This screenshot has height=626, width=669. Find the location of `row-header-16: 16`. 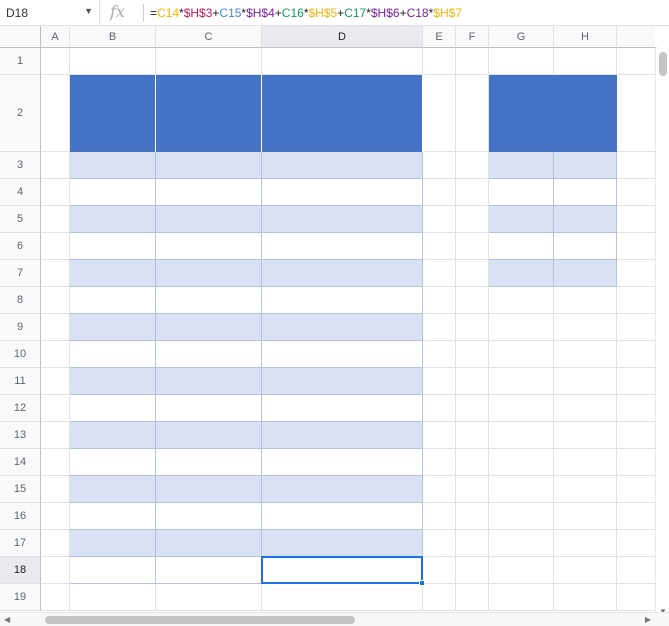

row-header-16: 16 is located at coordinates (20, 516).